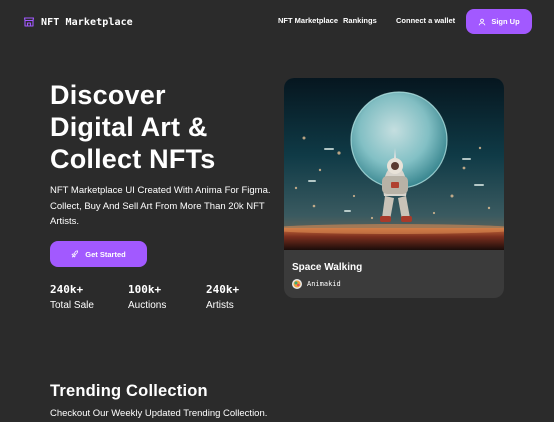 This screenshot has height=422, width=554. What do you see at coordinates (482, 21) in the screenshot?
I see `user-icon` at bounding box center [482, 21].